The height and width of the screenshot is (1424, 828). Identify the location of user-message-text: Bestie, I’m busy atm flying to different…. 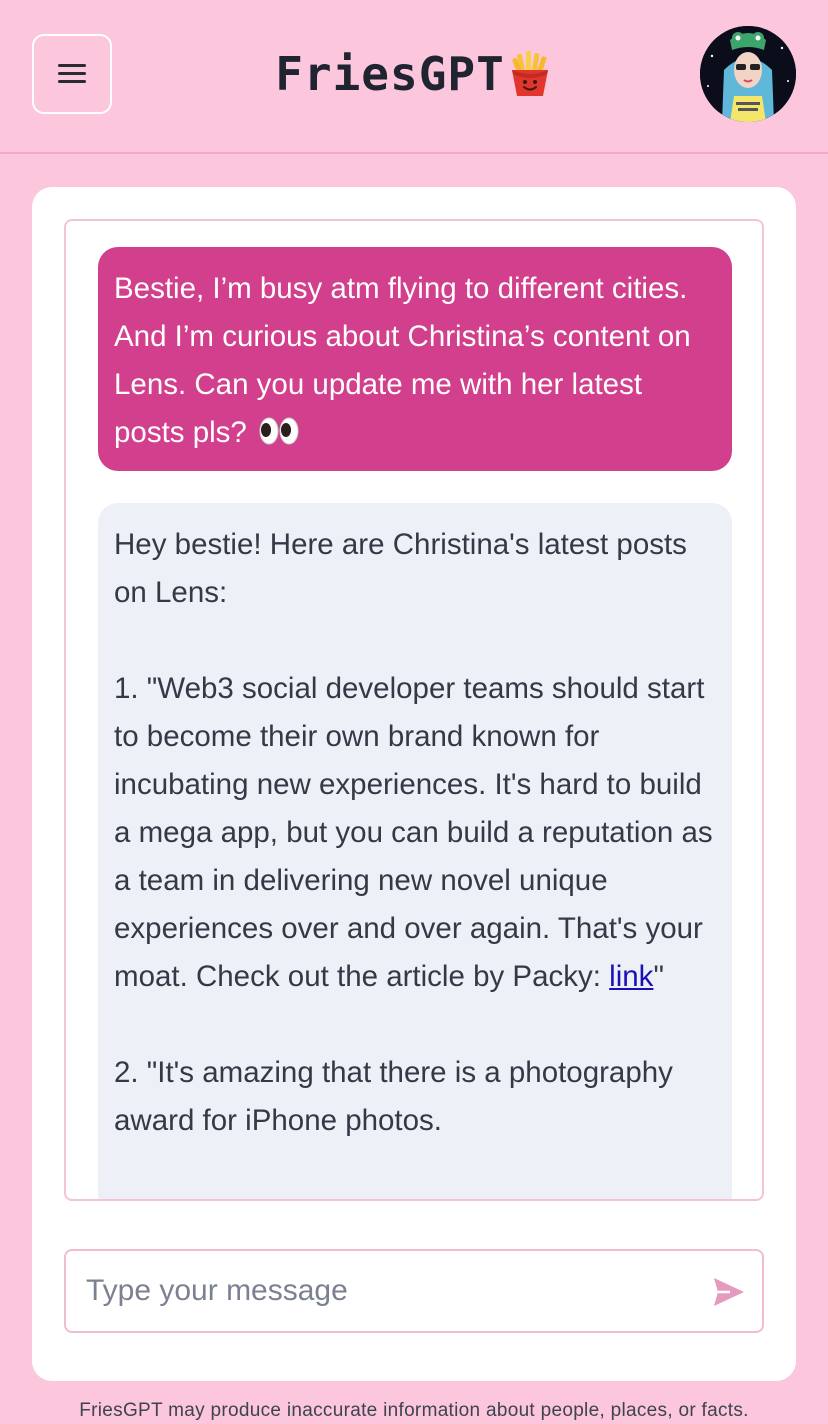
(402, 360).